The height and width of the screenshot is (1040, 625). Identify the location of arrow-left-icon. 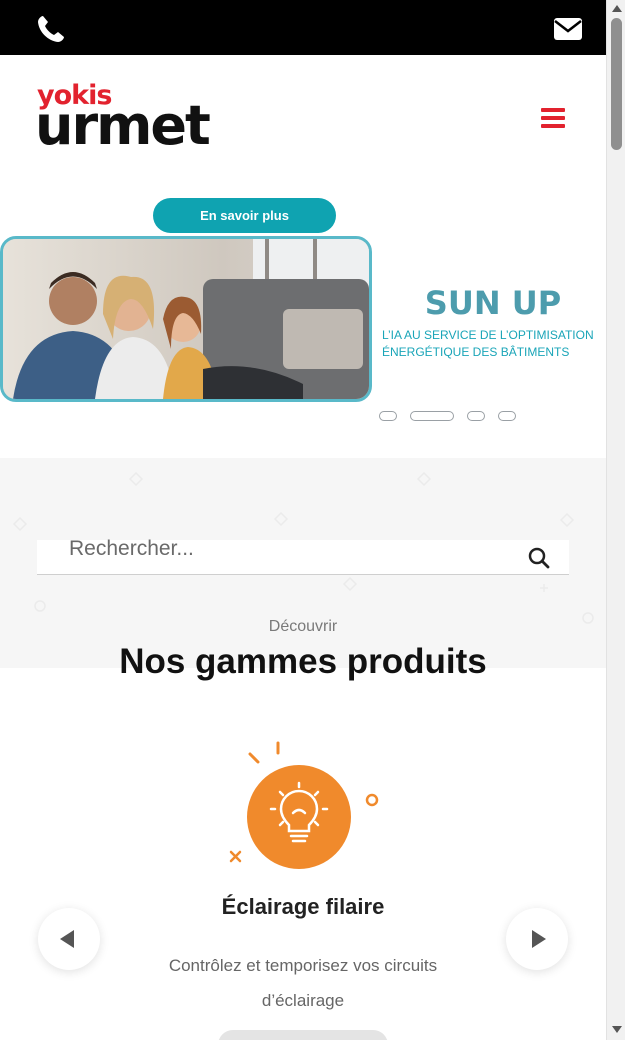
(67, 939).